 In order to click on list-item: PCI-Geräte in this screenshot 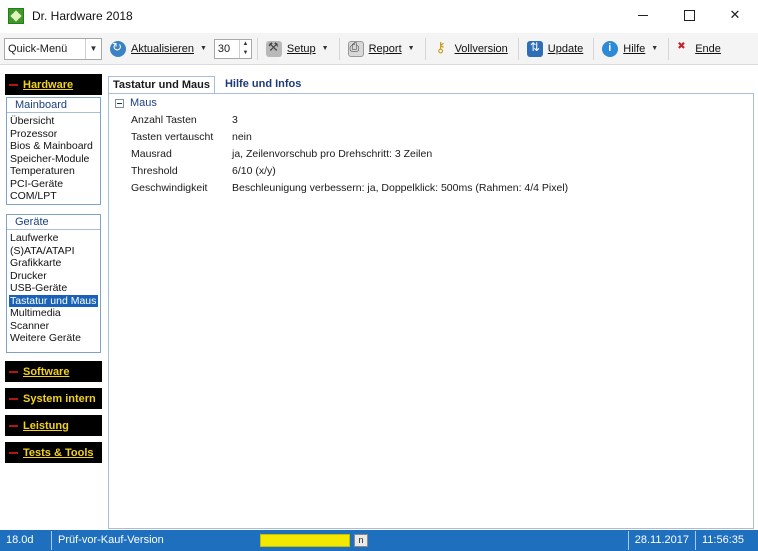, I will do `click(53, 184)`.